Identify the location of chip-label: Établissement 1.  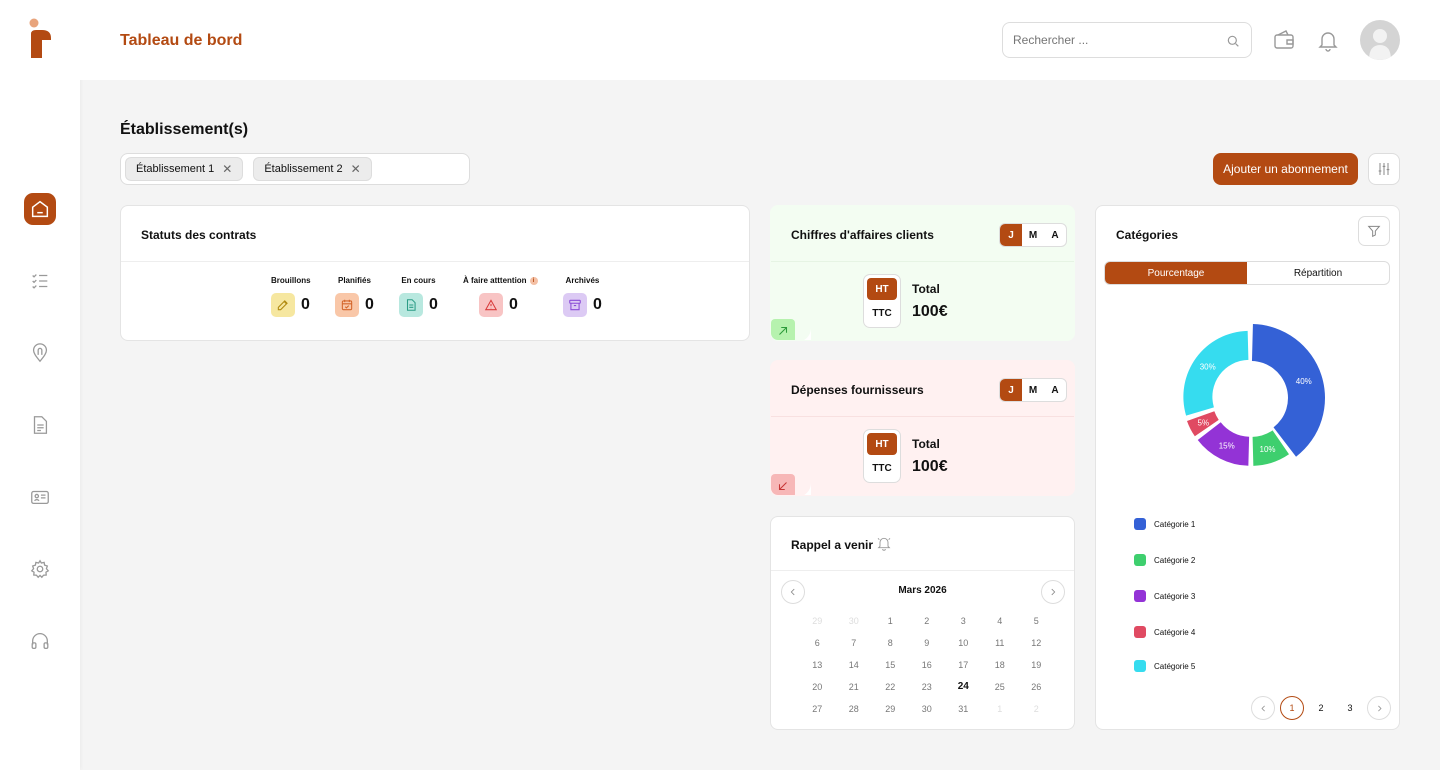
(175, 169).